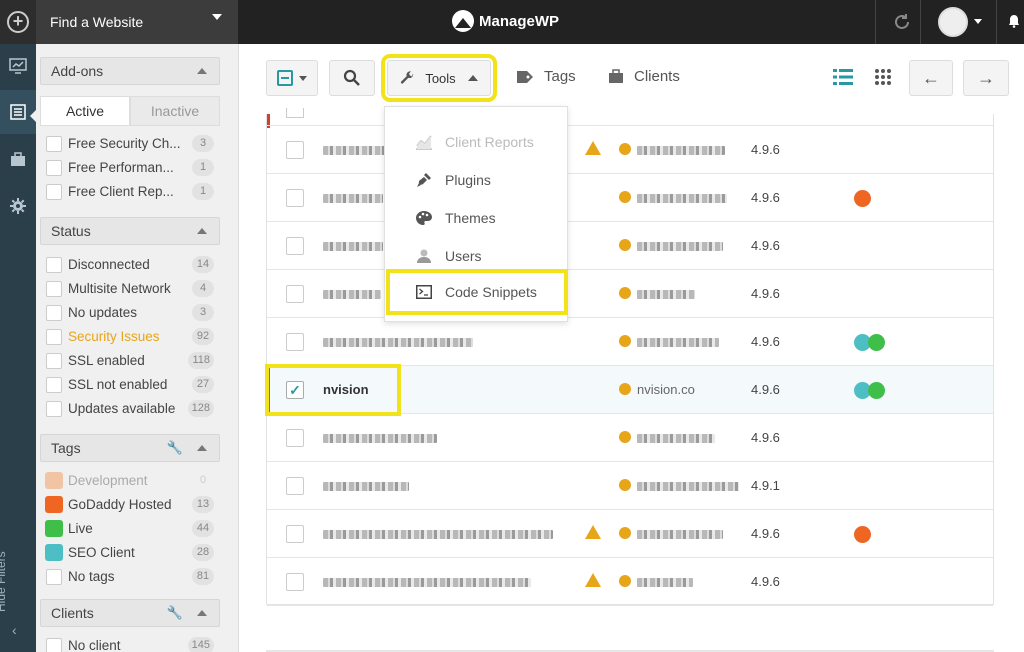  Describe the element at coordinates (129, 313) in the screenshot. I see `filter-no-updates: No updates 3` at that location.